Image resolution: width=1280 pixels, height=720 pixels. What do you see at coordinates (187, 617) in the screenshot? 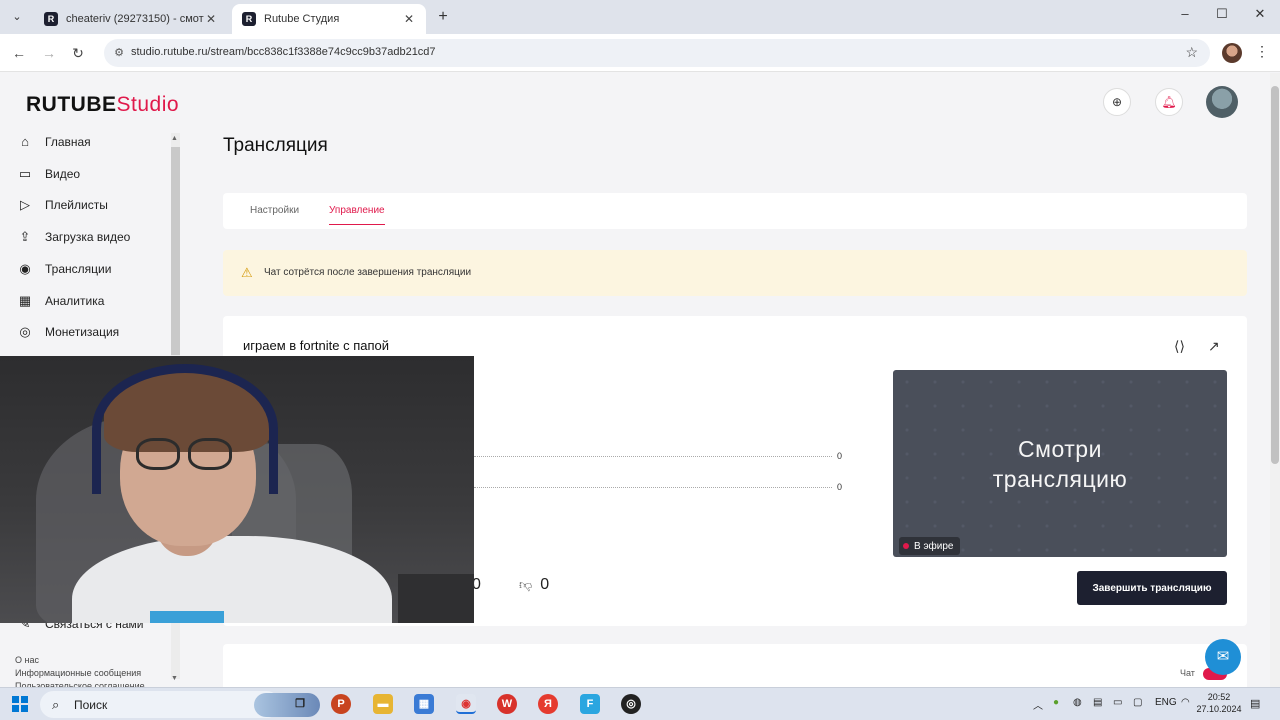
I see `webcam-shirt-detail` at bounding box center [187, 617].